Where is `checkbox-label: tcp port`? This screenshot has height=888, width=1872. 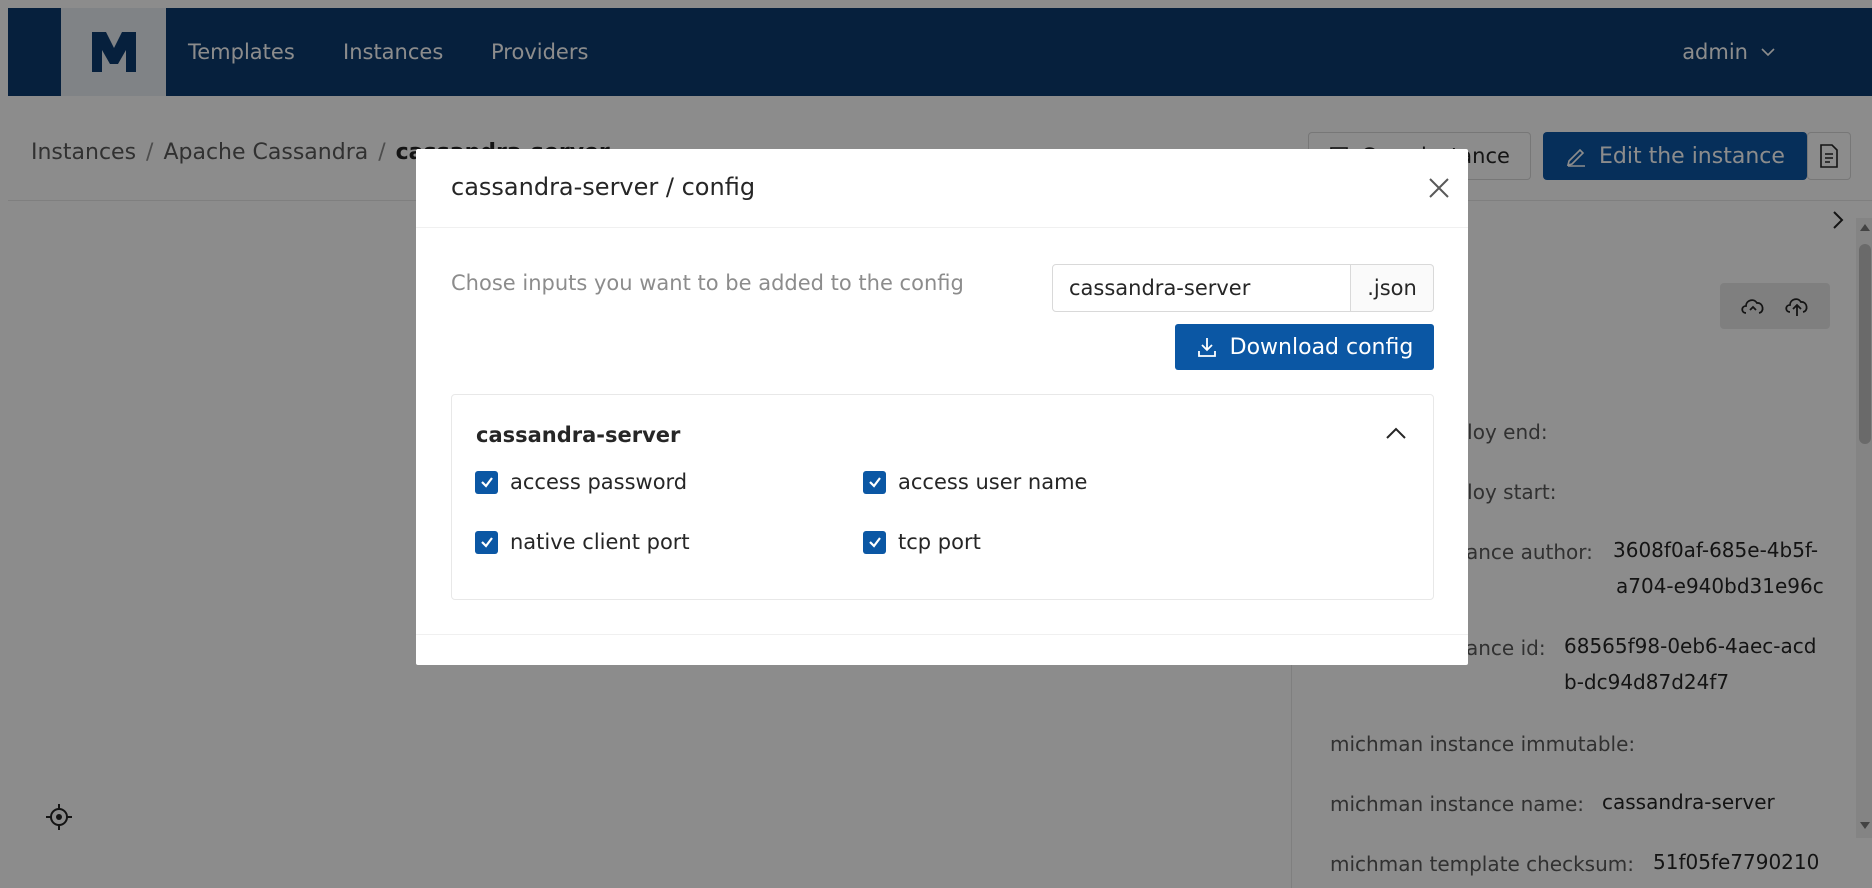 checkbox-label: tcp port is located at coordinates (939, 542).